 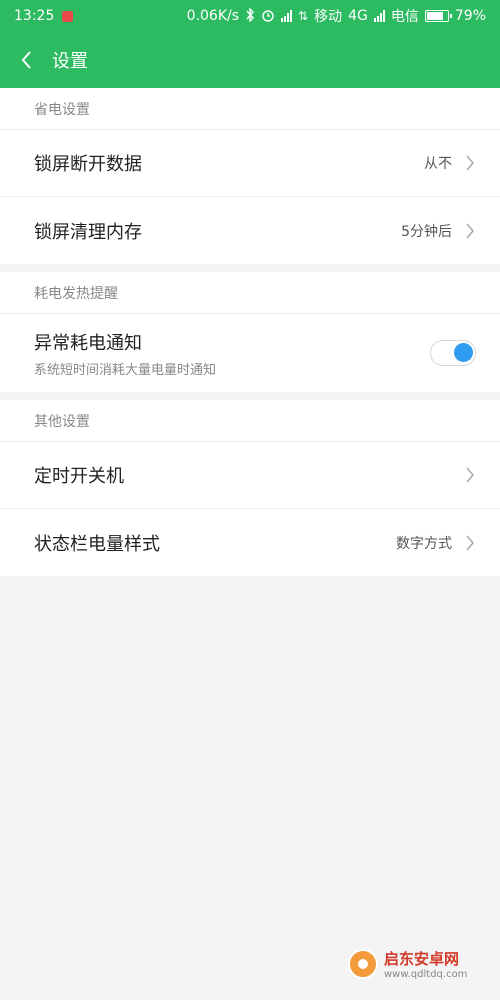 I want to click on setting-label: 锁屏清理内存, so click(x=88, y=232).